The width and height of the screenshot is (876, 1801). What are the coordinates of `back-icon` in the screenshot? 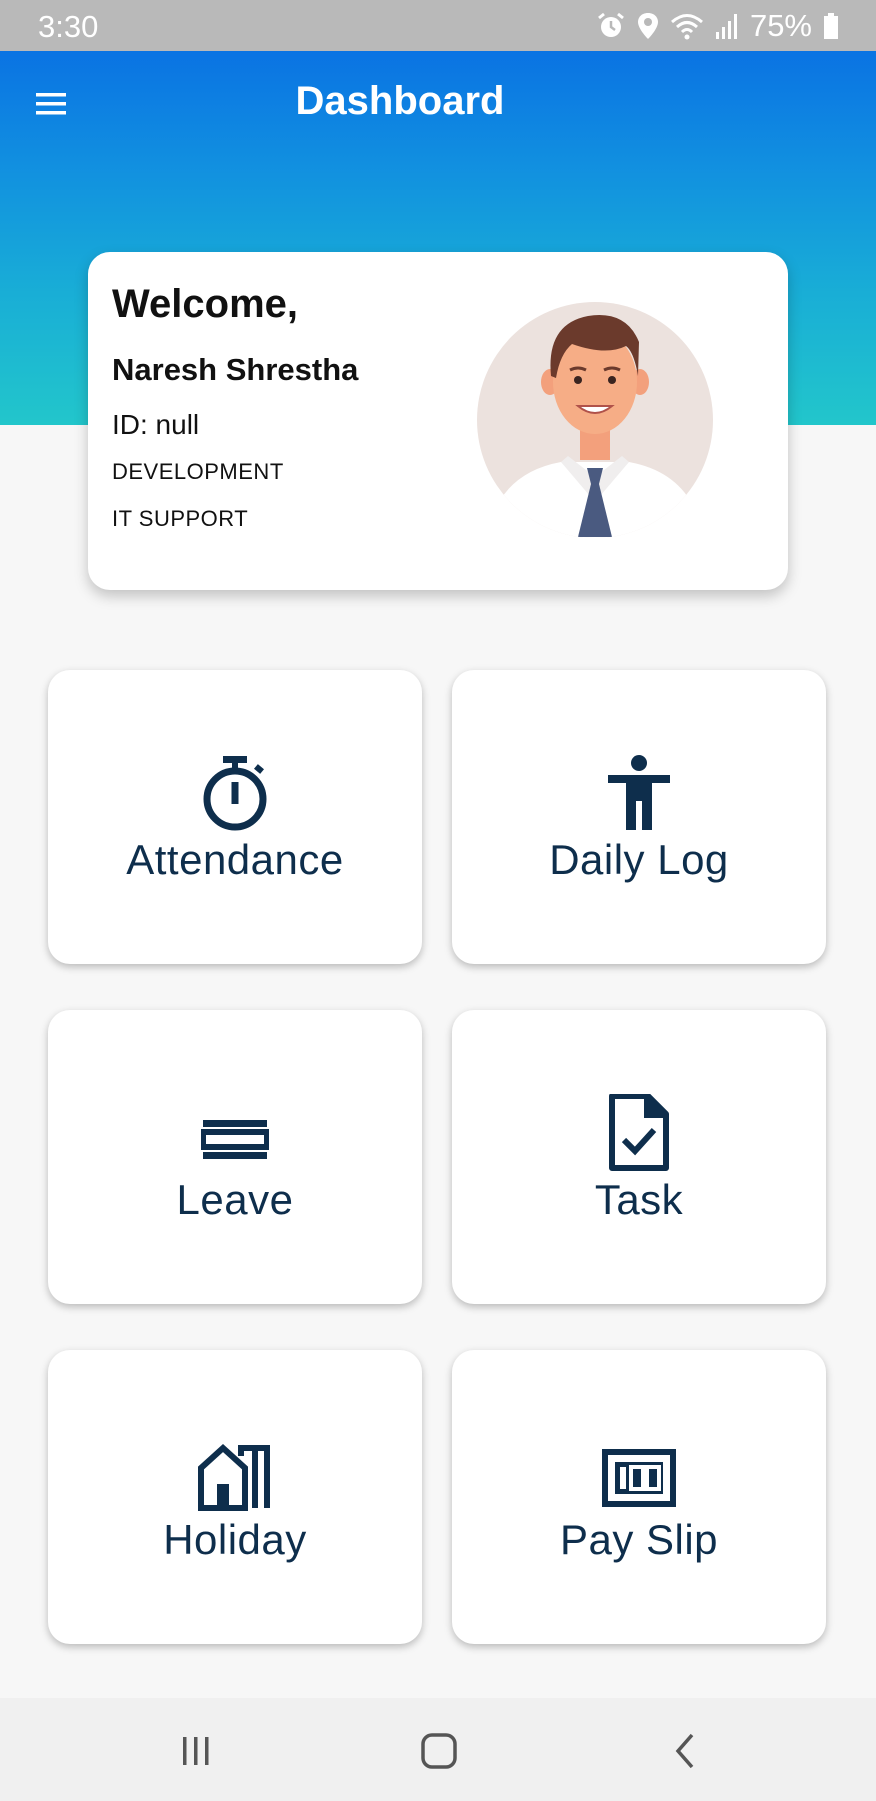 It's located at (684, 1751).